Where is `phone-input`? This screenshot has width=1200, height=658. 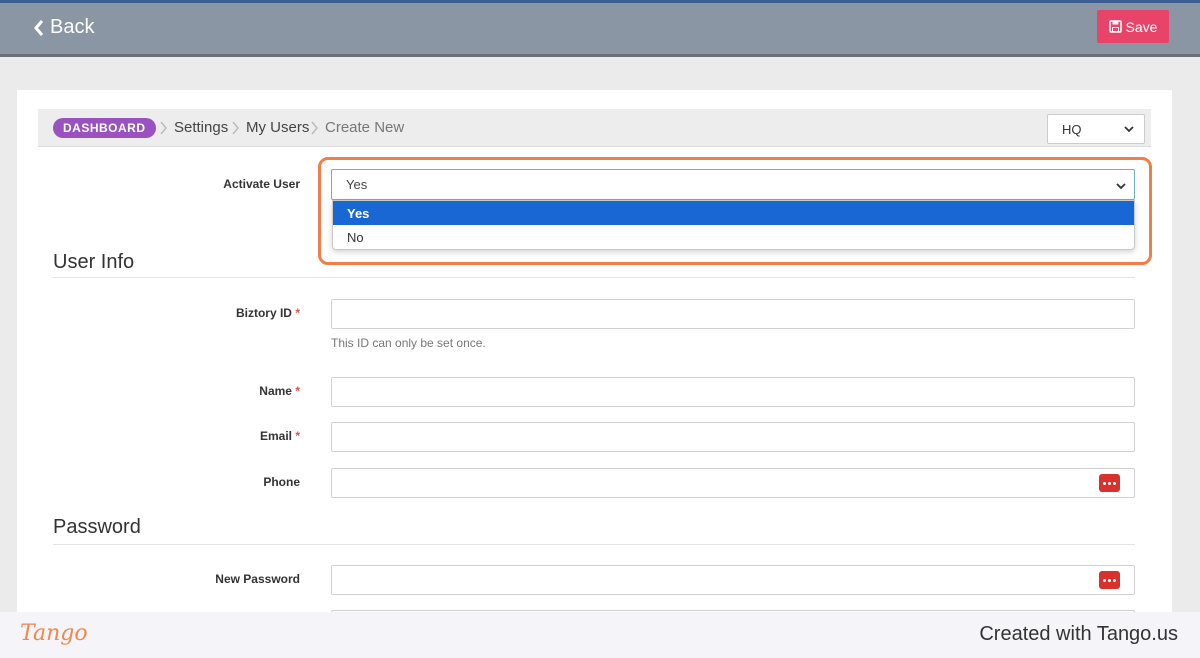 phone-input is located at coordinates (733, 483).